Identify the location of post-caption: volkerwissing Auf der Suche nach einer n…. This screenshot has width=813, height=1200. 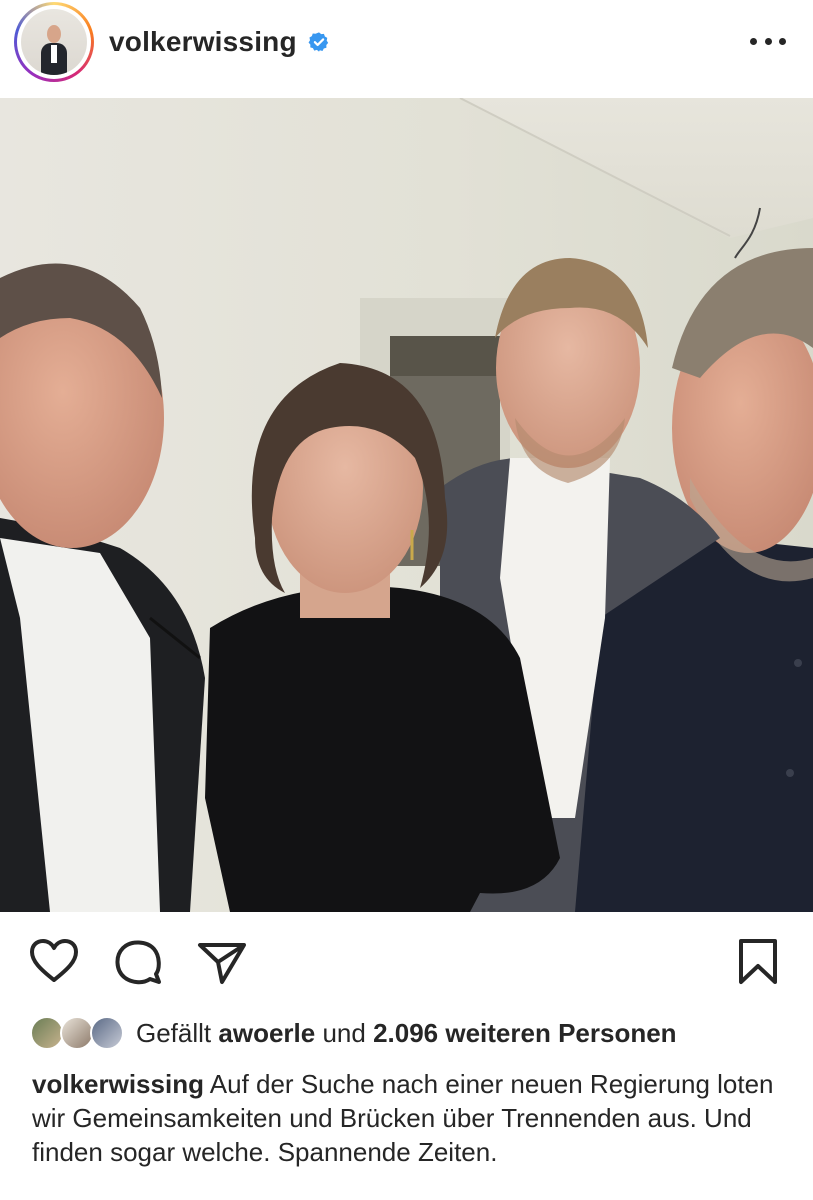
(412, 1118).